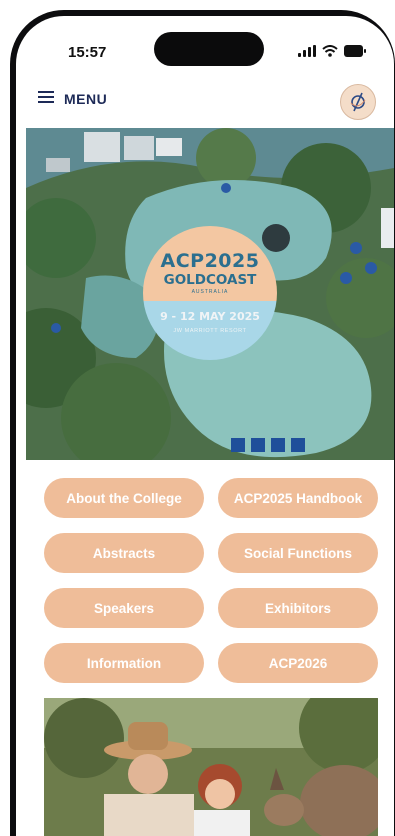 The image size is (395, 836). What do you see at coordinates (358, 102) in the screenshot?
I see `college-logo-icon` at bounding box center [358, 102].